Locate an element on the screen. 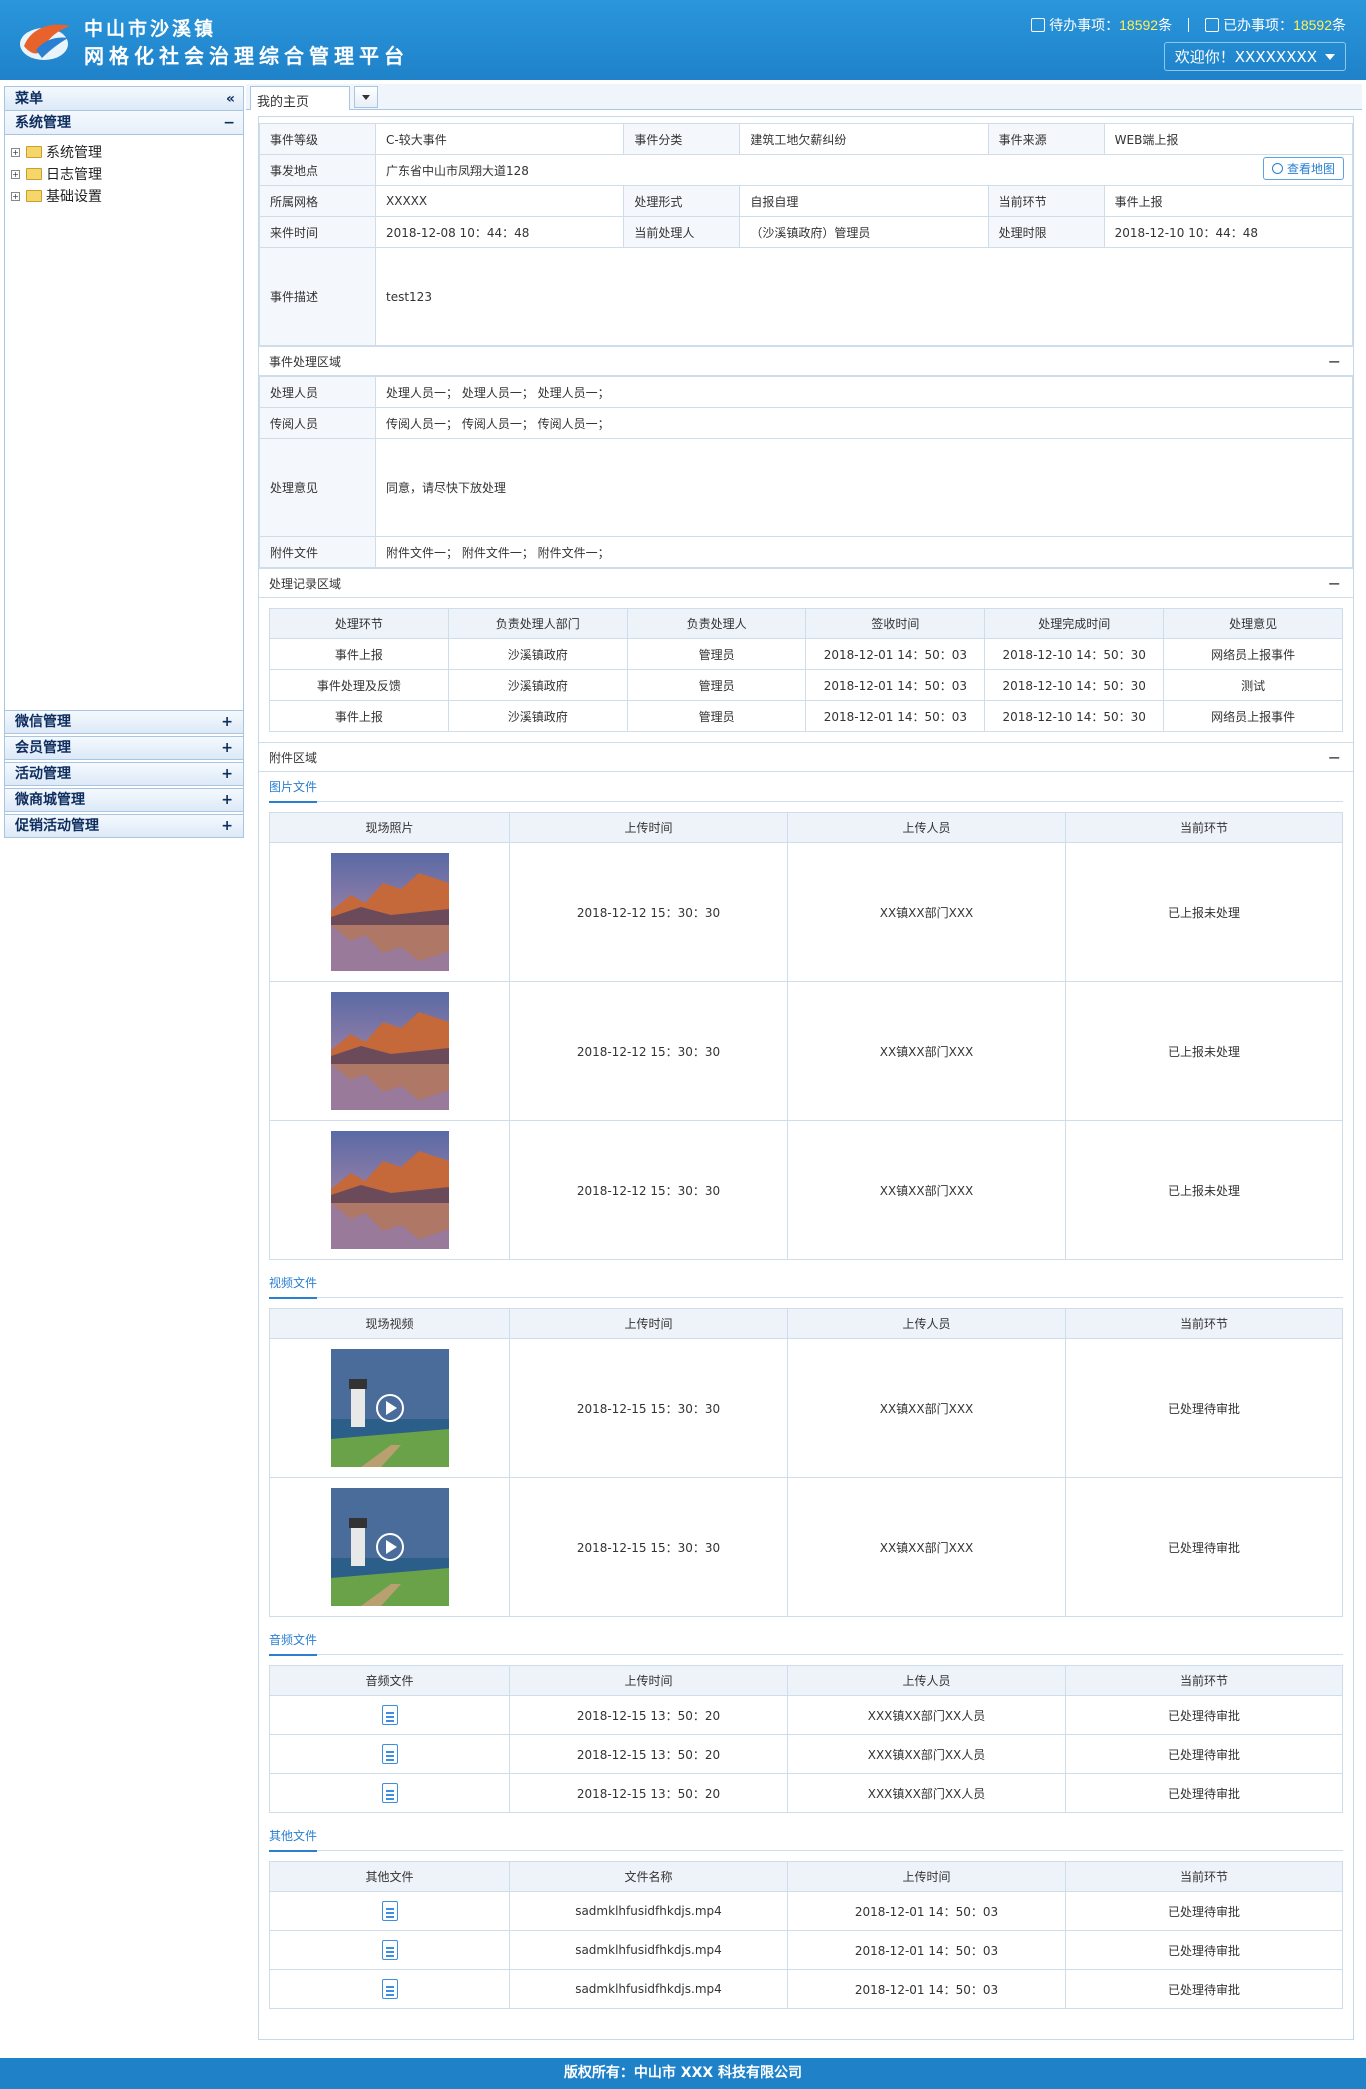 The image size is (1366, 2089). col-header: 处理意见 is located at coordinates (1253, 623).